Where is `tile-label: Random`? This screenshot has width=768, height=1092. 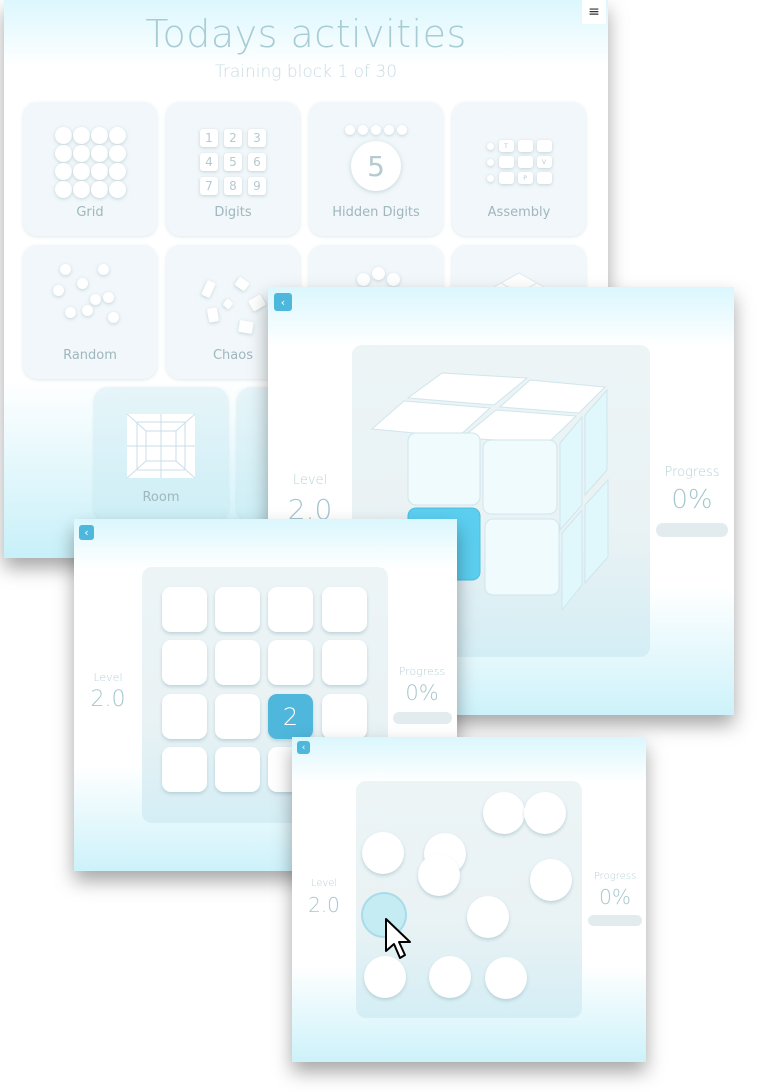 tile-label: Random is located at coordinates (90, 355).